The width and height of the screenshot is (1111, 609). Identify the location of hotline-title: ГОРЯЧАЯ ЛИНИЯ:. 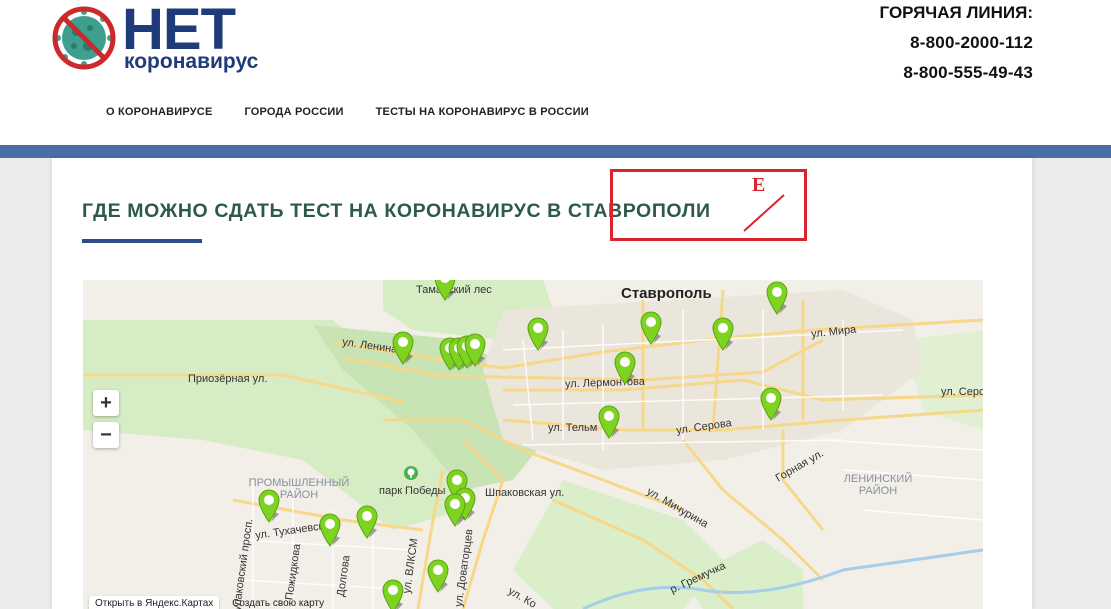
(956, 12).